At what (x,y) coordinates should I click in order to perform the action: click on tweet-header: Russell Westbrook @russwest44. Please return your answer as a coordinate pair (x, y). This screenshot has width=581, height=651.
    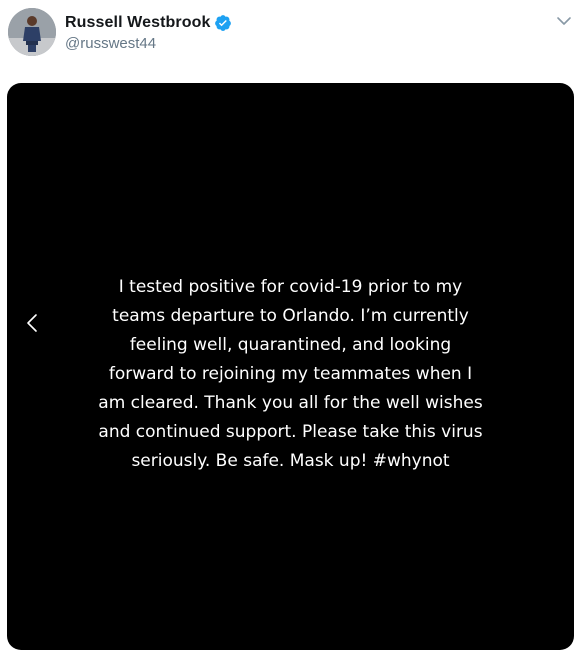
    Looking at the image, I should click on (290, 35).